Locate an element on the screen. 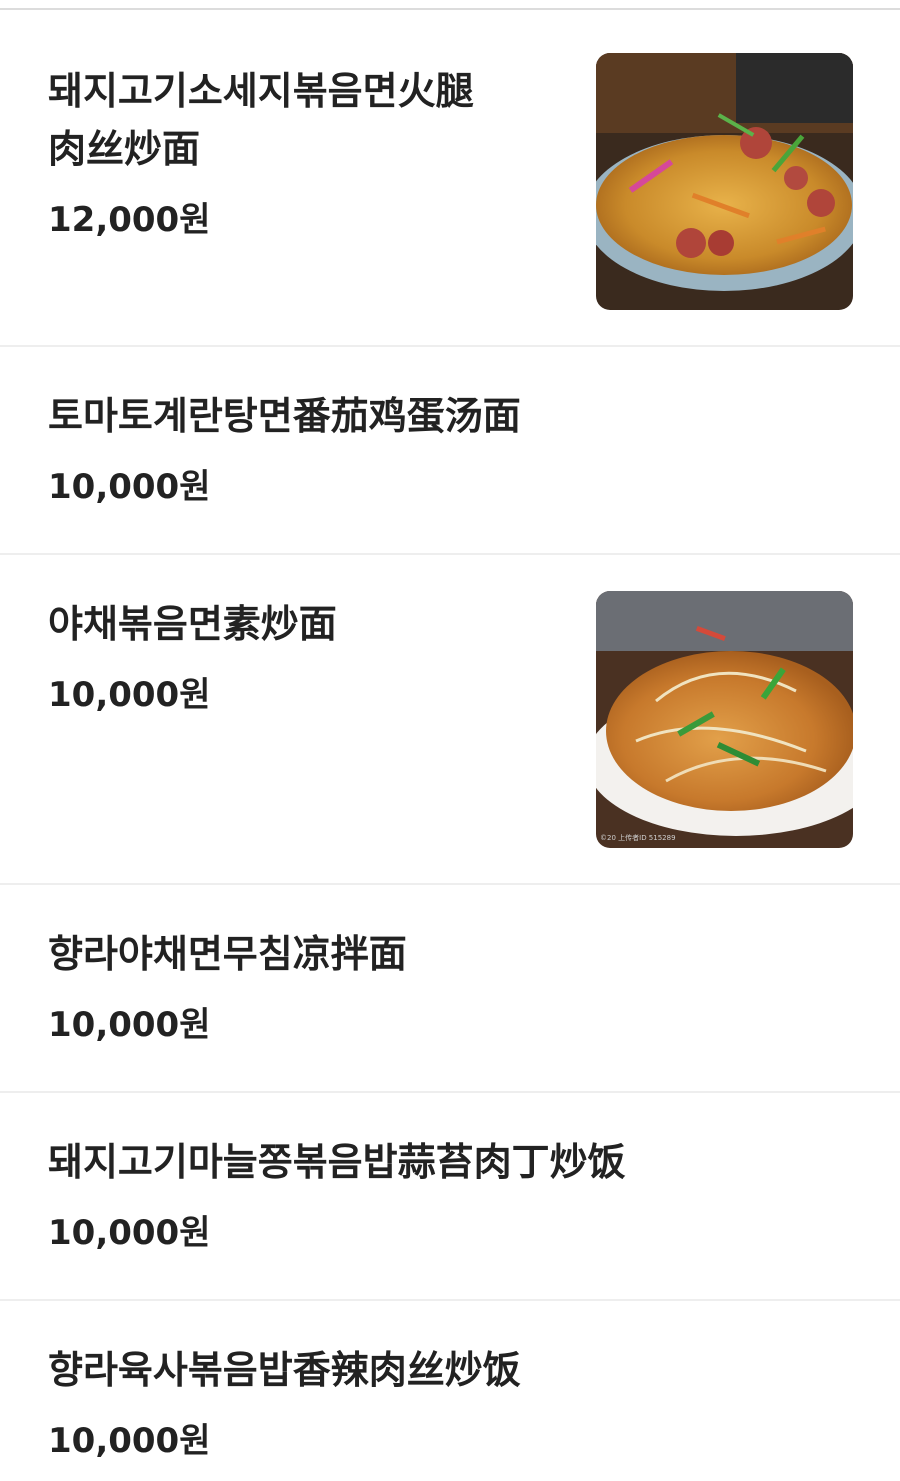  menu-item-name: 향라육사볶음밥香辣肉丝炒饭 is located at coordinates (284, 1370).